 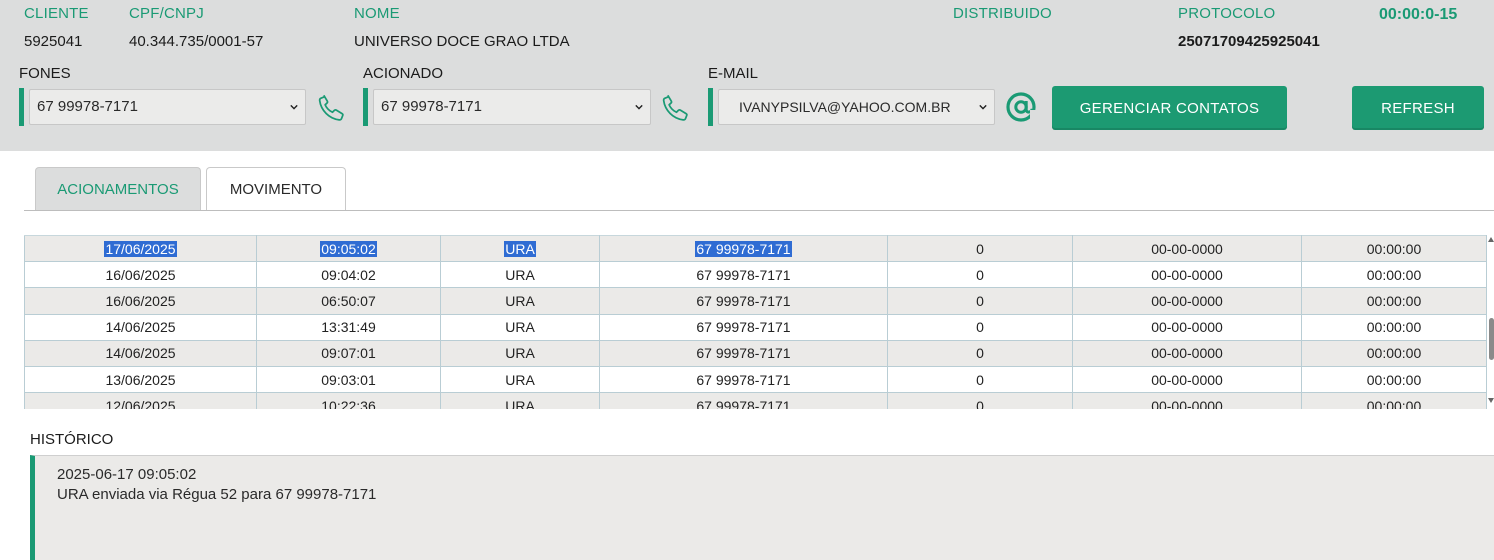 I want to click on email-select: IVANYPSILVA@YAHOO.COM.BR, so click(x=856, y=107).